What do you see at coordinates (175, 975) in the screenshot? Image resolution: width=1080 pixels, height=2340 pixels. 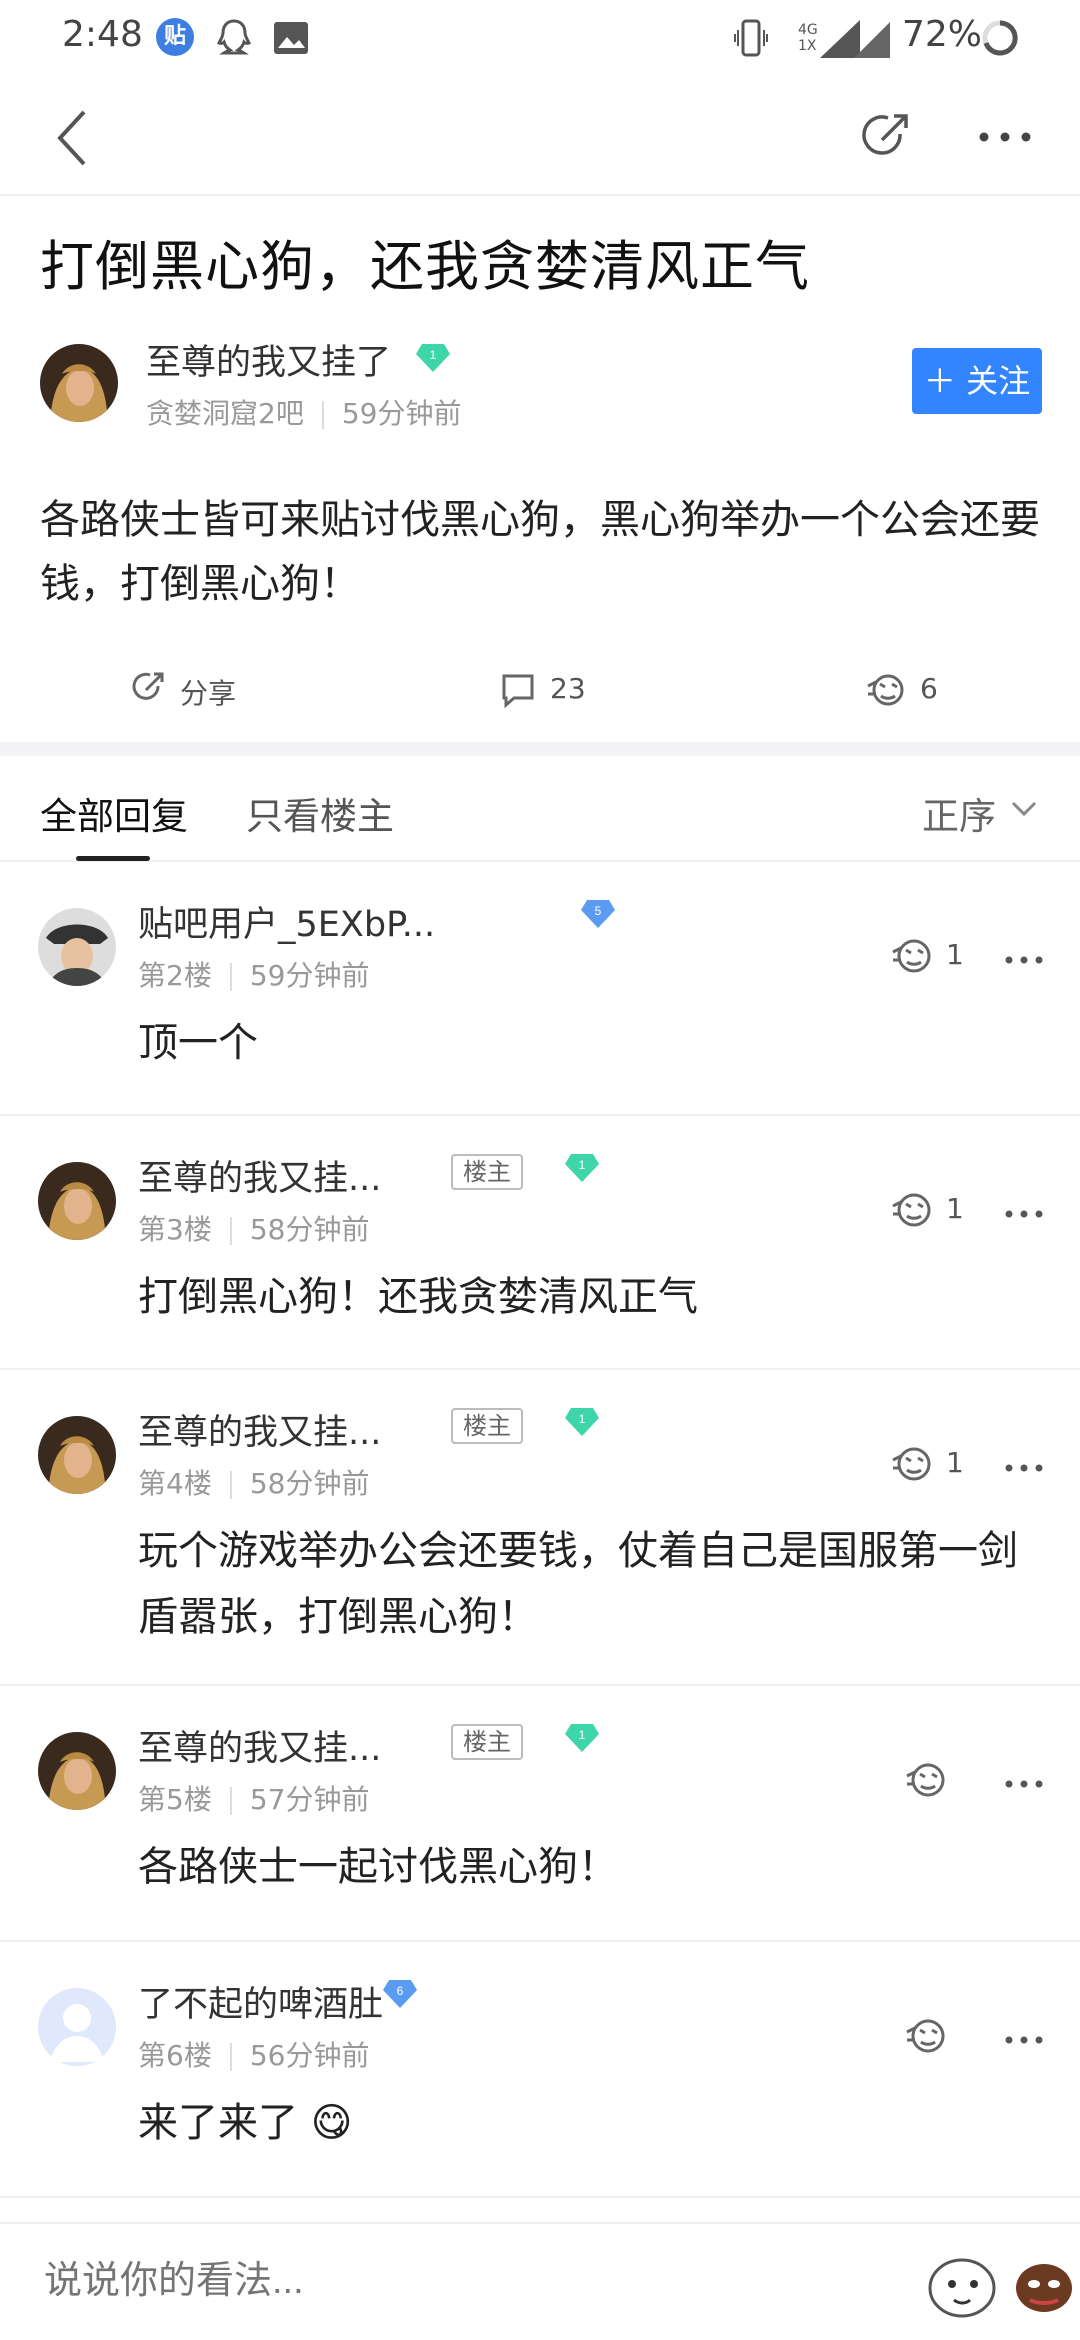 I see `reply-floor: 第2楼` at bounding box center [175, 975].